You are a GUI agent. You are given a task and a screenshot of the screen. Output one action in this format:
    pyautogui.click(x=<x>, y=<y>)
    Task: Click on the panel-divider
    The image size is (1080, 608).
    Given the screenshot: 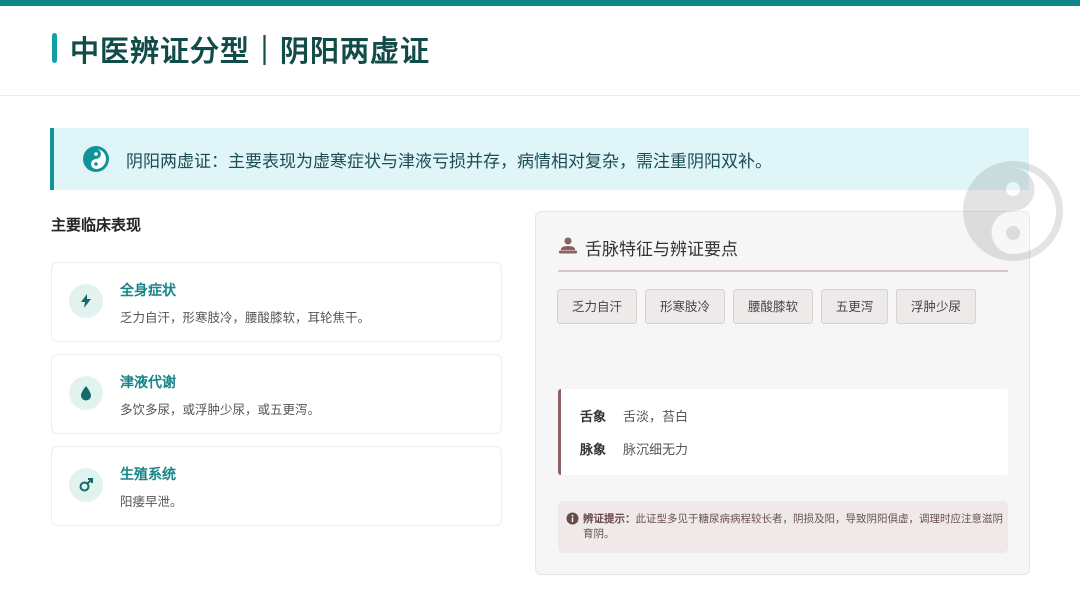 What is the action you would take?
    pyautogui.click(x=783, y=271)
    